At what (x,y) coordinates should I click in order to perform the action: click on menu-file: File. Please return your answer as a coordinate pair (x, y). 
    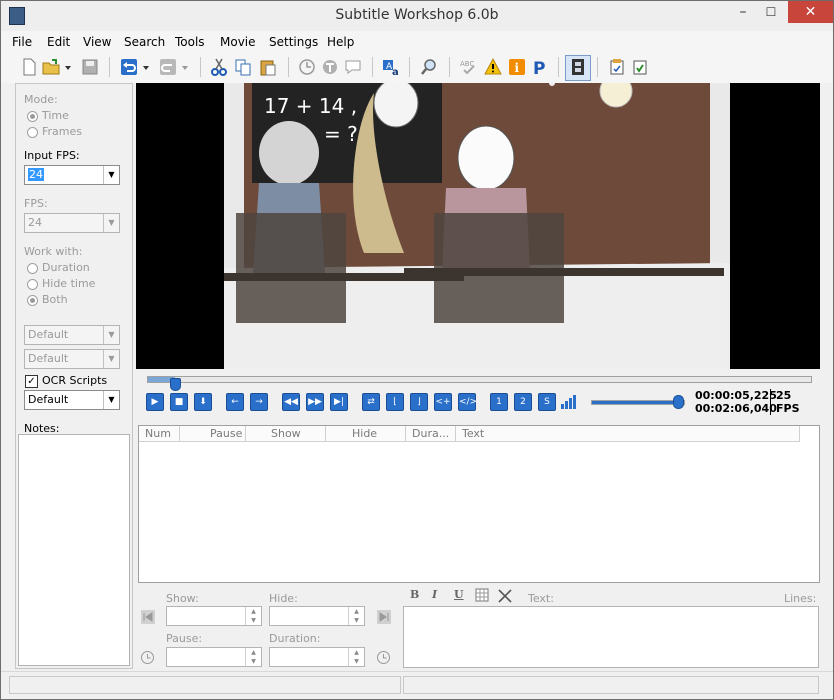
    Looking at the image, I should click on (22, 42).